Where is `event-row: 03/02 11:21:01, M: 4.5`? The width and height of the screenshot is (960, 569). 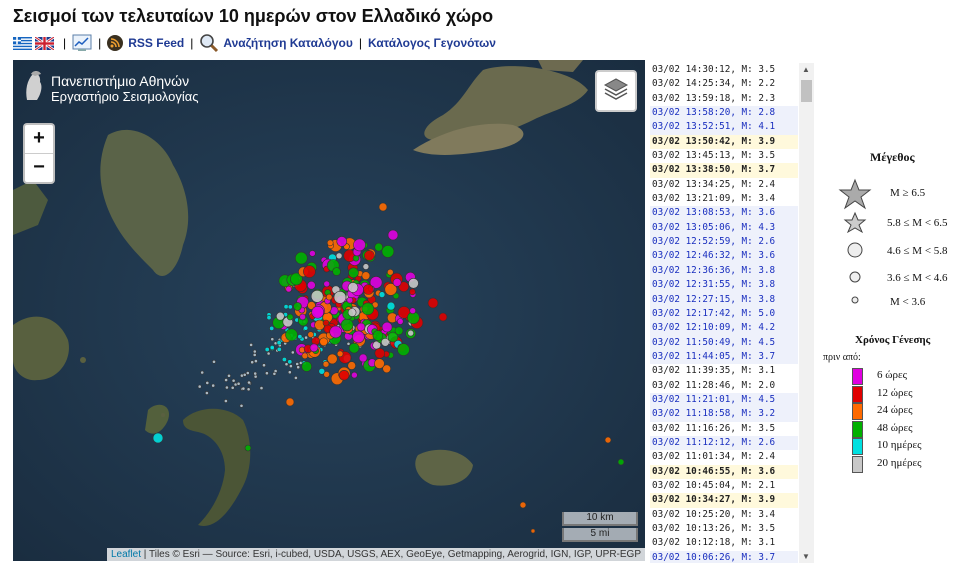 event-row: 03/02 11:21:01, M: 4.5 is located at coordinates (724, 400).